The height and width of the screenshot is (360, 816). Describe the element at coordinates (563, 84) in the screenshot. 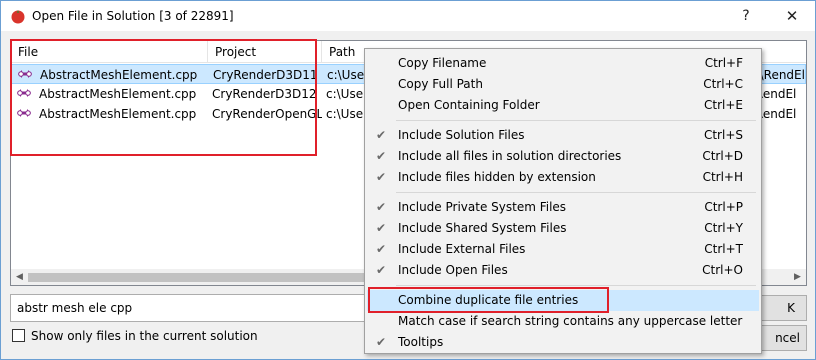

I see `menu-item-copy-full-path: Copy Full Path Ctrl+C` at that location.